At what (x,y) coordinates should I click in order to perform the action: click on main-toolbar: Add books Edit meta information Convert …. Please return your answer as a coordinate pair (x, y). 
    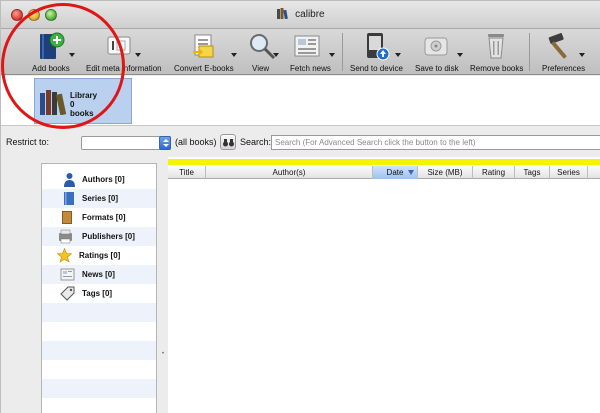
    Looking at the image, I should click on (300, 52).